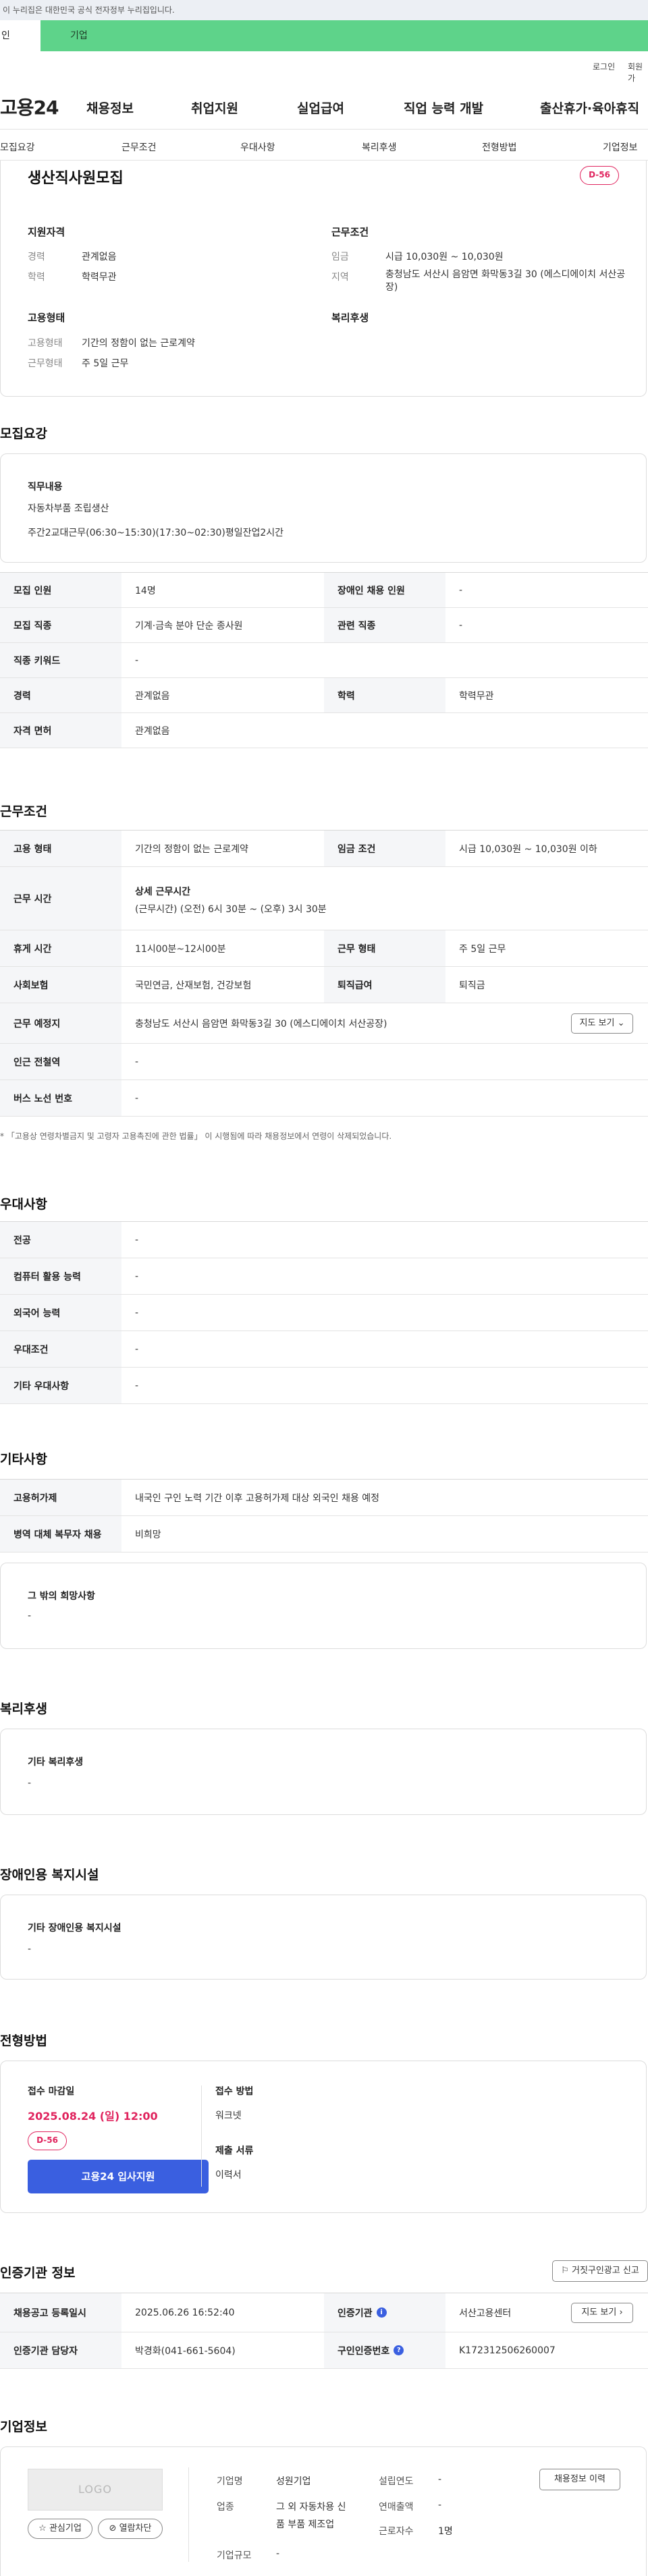 The width and height of the screenshot is (648, 2576). Describe the element at coordinates (324, 145) in the screenshot. I see `section-anchor-nav: 모집요강 근무조건 우대사항 복리후생 전형방법 기업정보` at that location.